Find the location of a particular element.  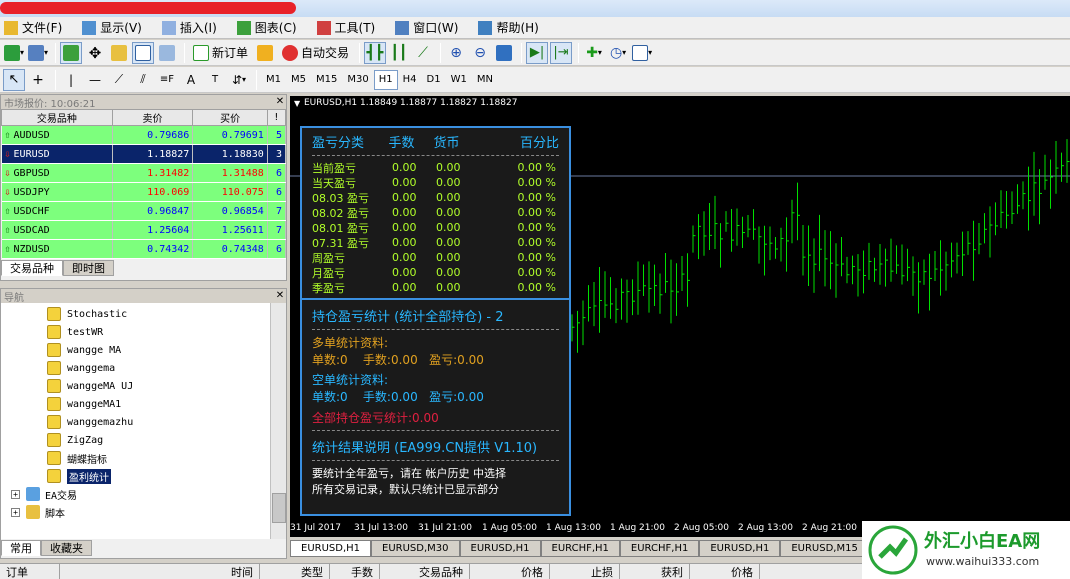

timeframe-m30: M30 is located at coordinates (357, 80).